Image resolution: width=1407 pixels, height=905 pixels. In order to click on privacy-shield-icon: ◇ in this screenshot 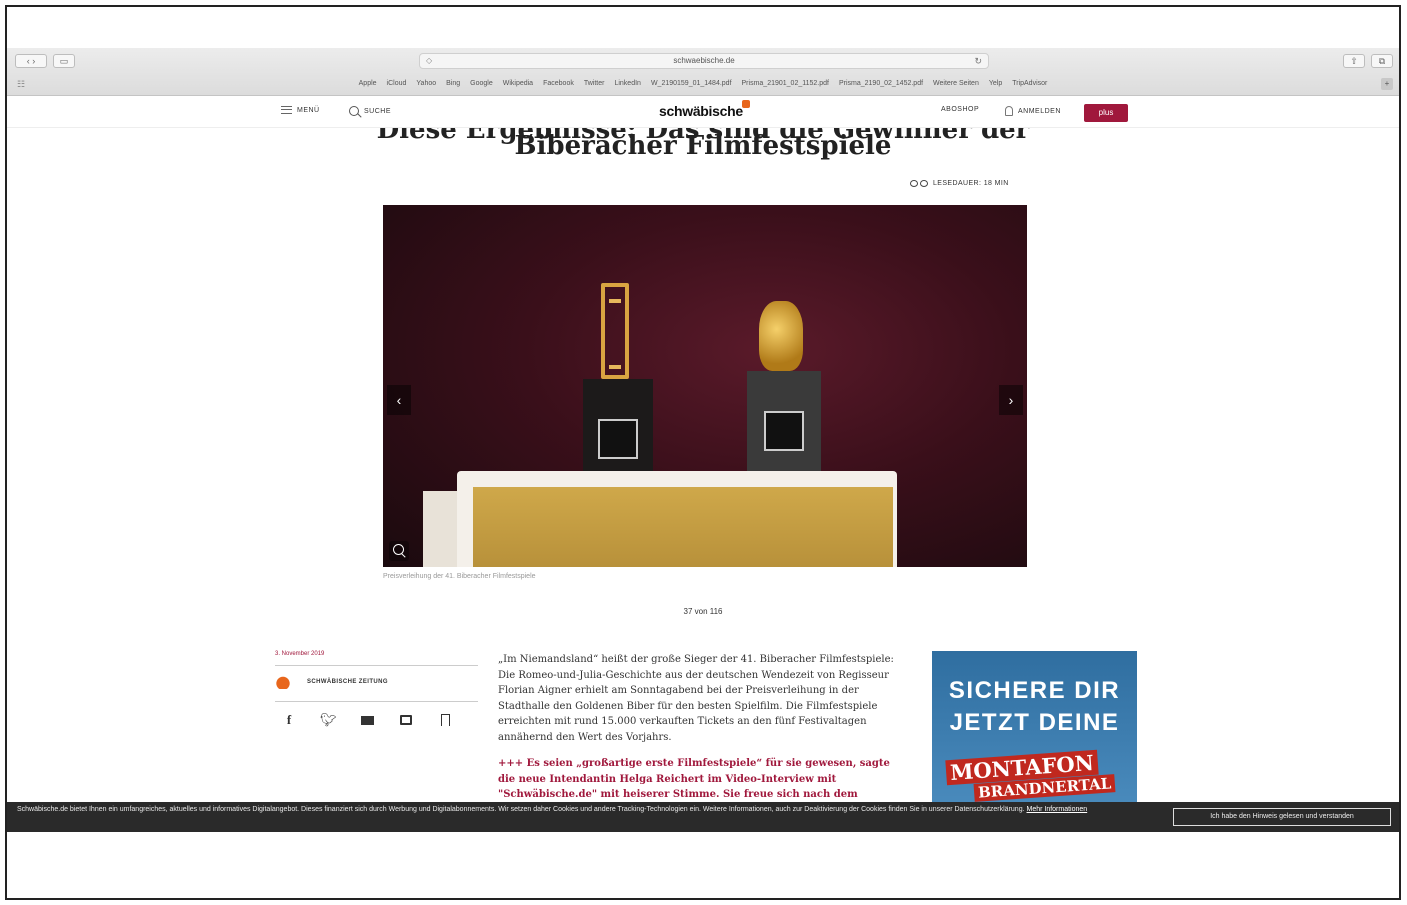, I will do `click(429, 60)`.